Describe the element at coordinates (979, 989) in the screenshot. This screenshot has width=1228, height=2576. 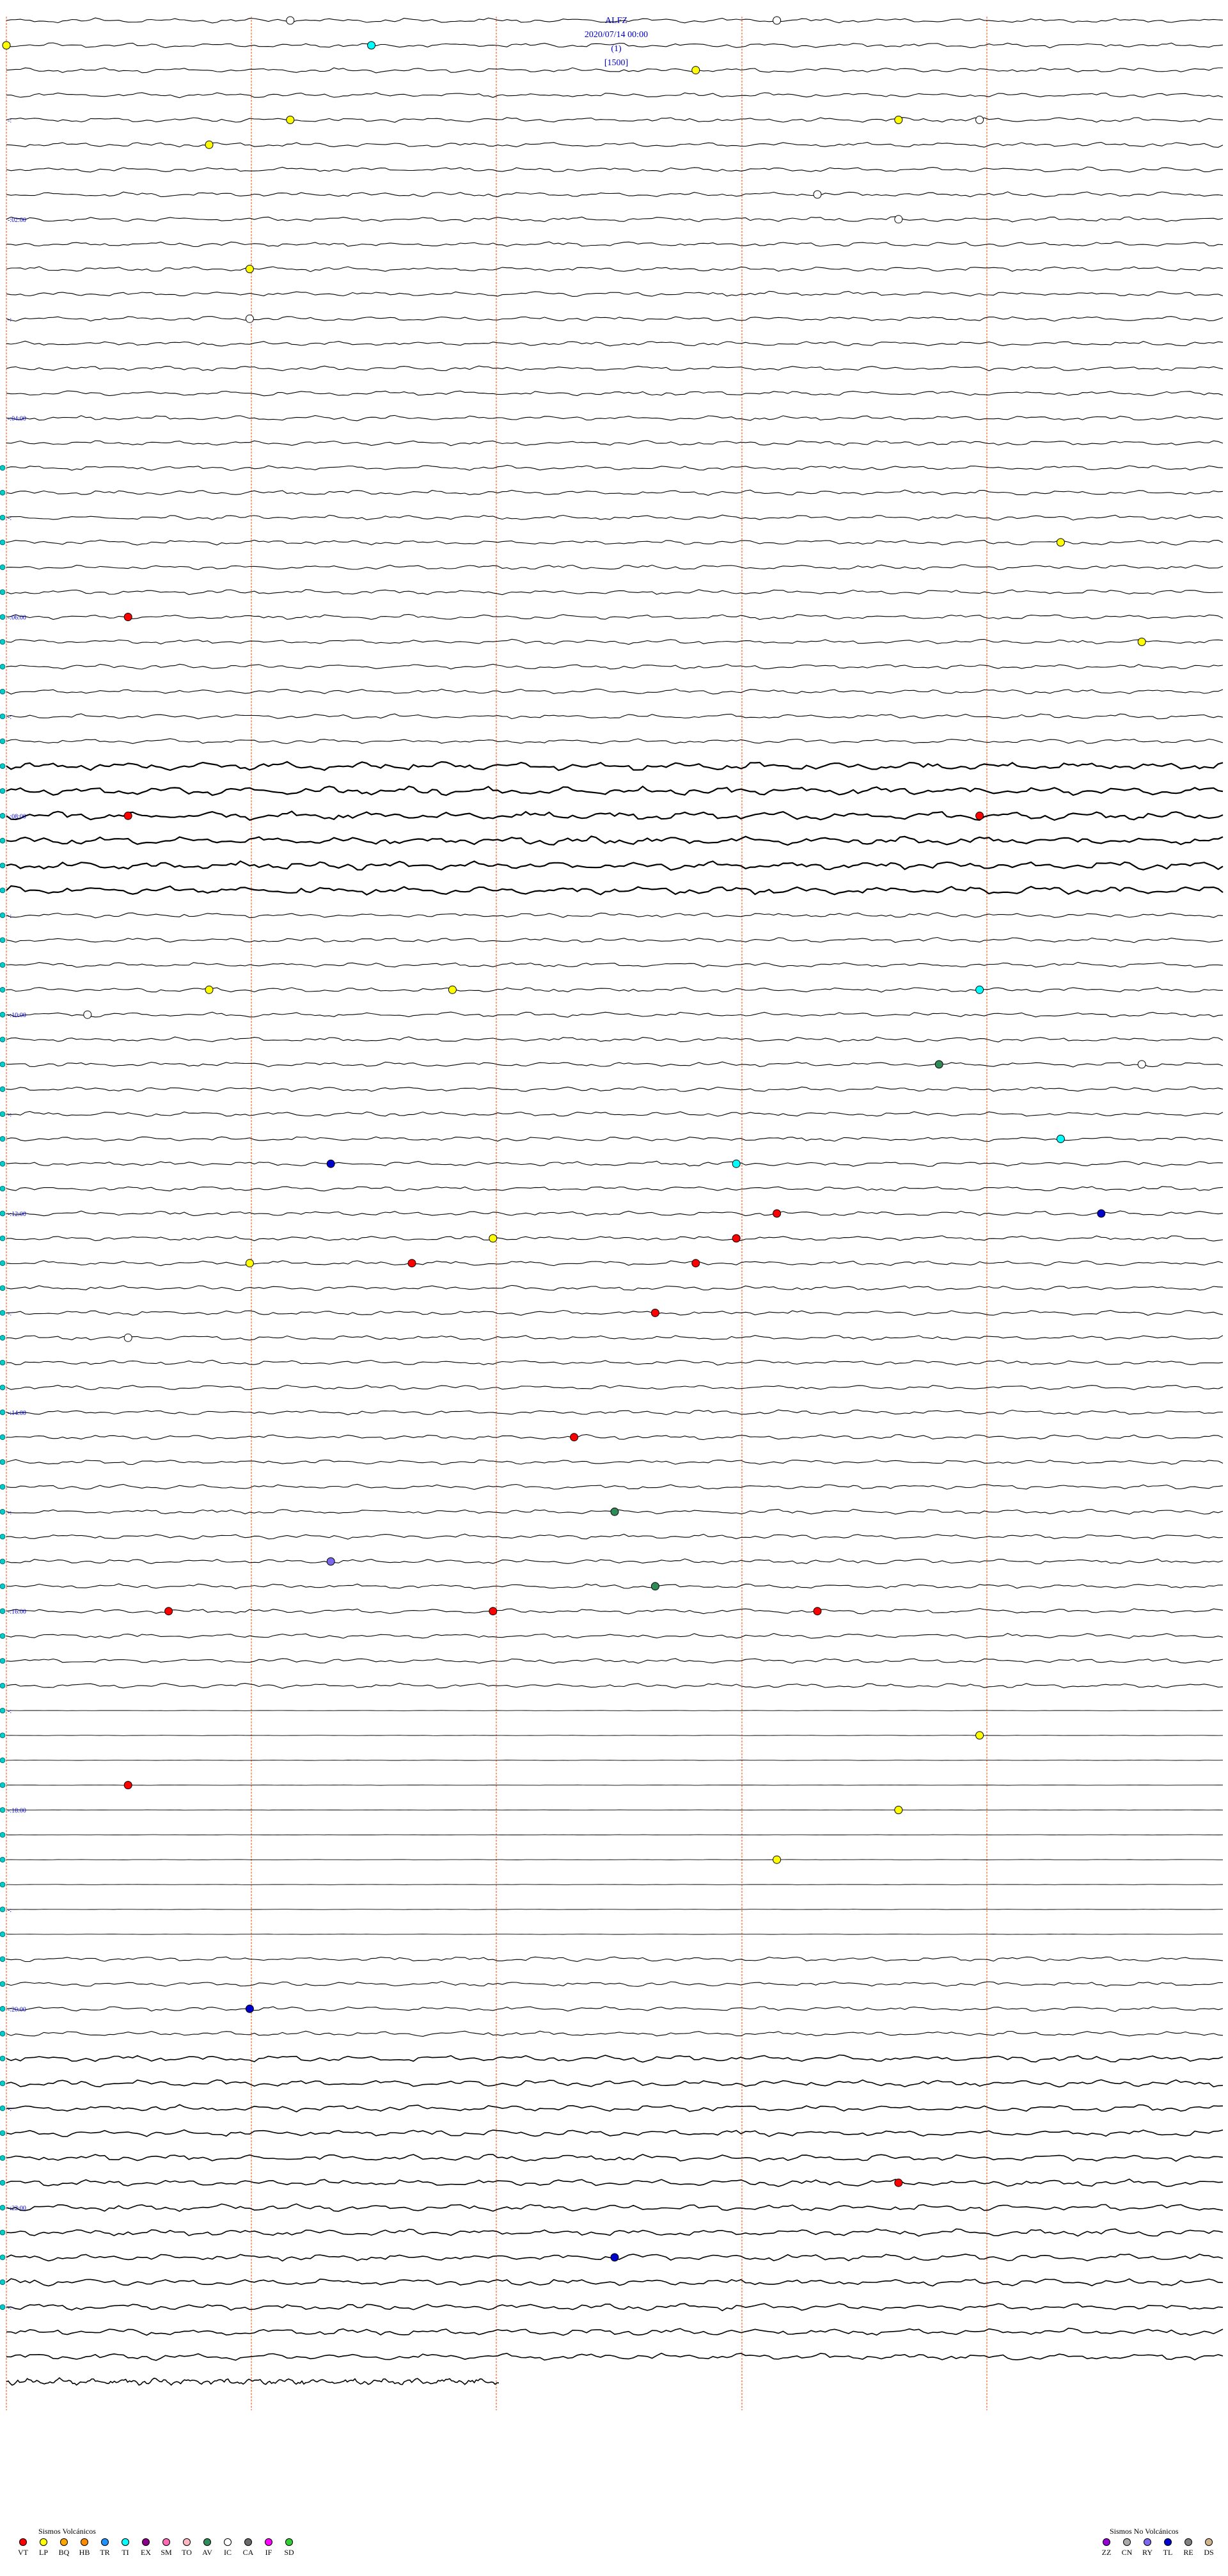
I see `event-marker-ti` at that location.